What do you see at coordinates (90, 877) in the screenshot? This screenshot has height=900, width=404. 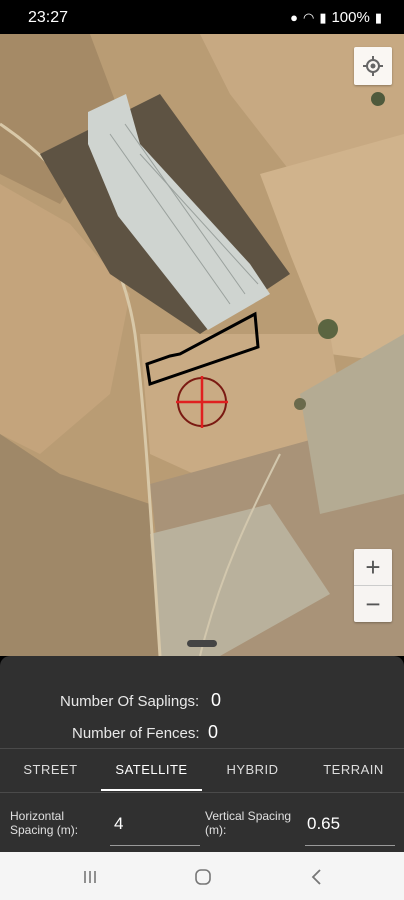 I see `recent-apps-icon` at bounding box center [90, 877].